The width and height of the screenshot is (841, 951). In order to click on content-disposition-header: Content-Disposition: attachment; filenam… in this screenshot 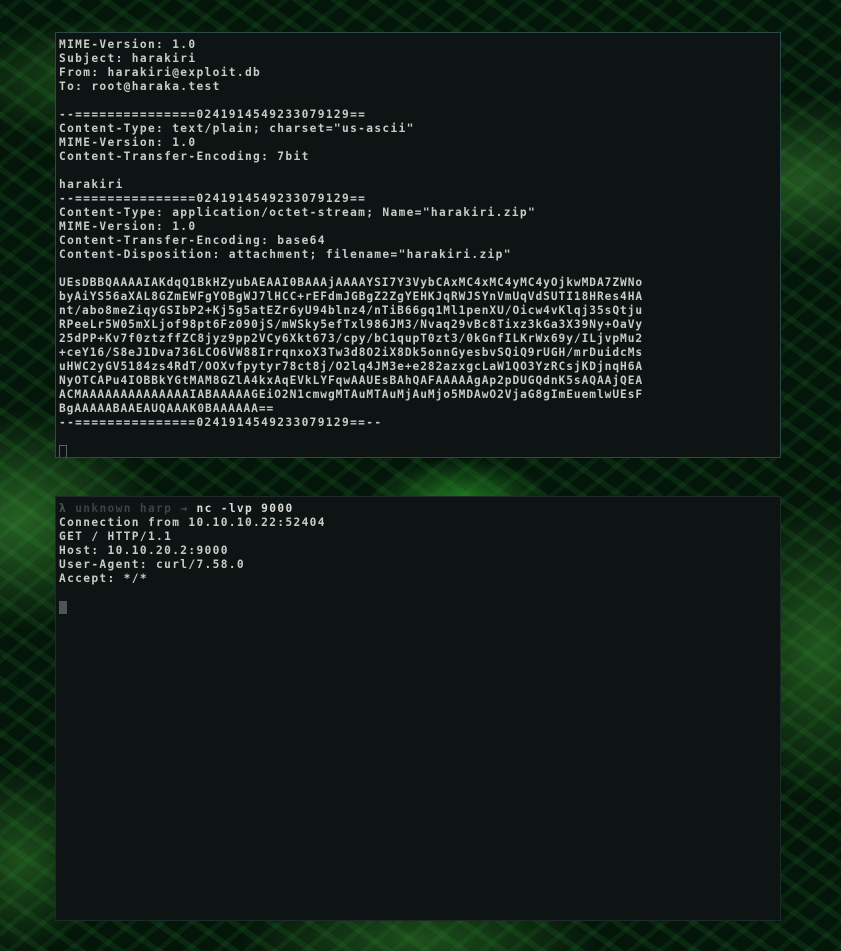, I will do `click(285, 254)`.